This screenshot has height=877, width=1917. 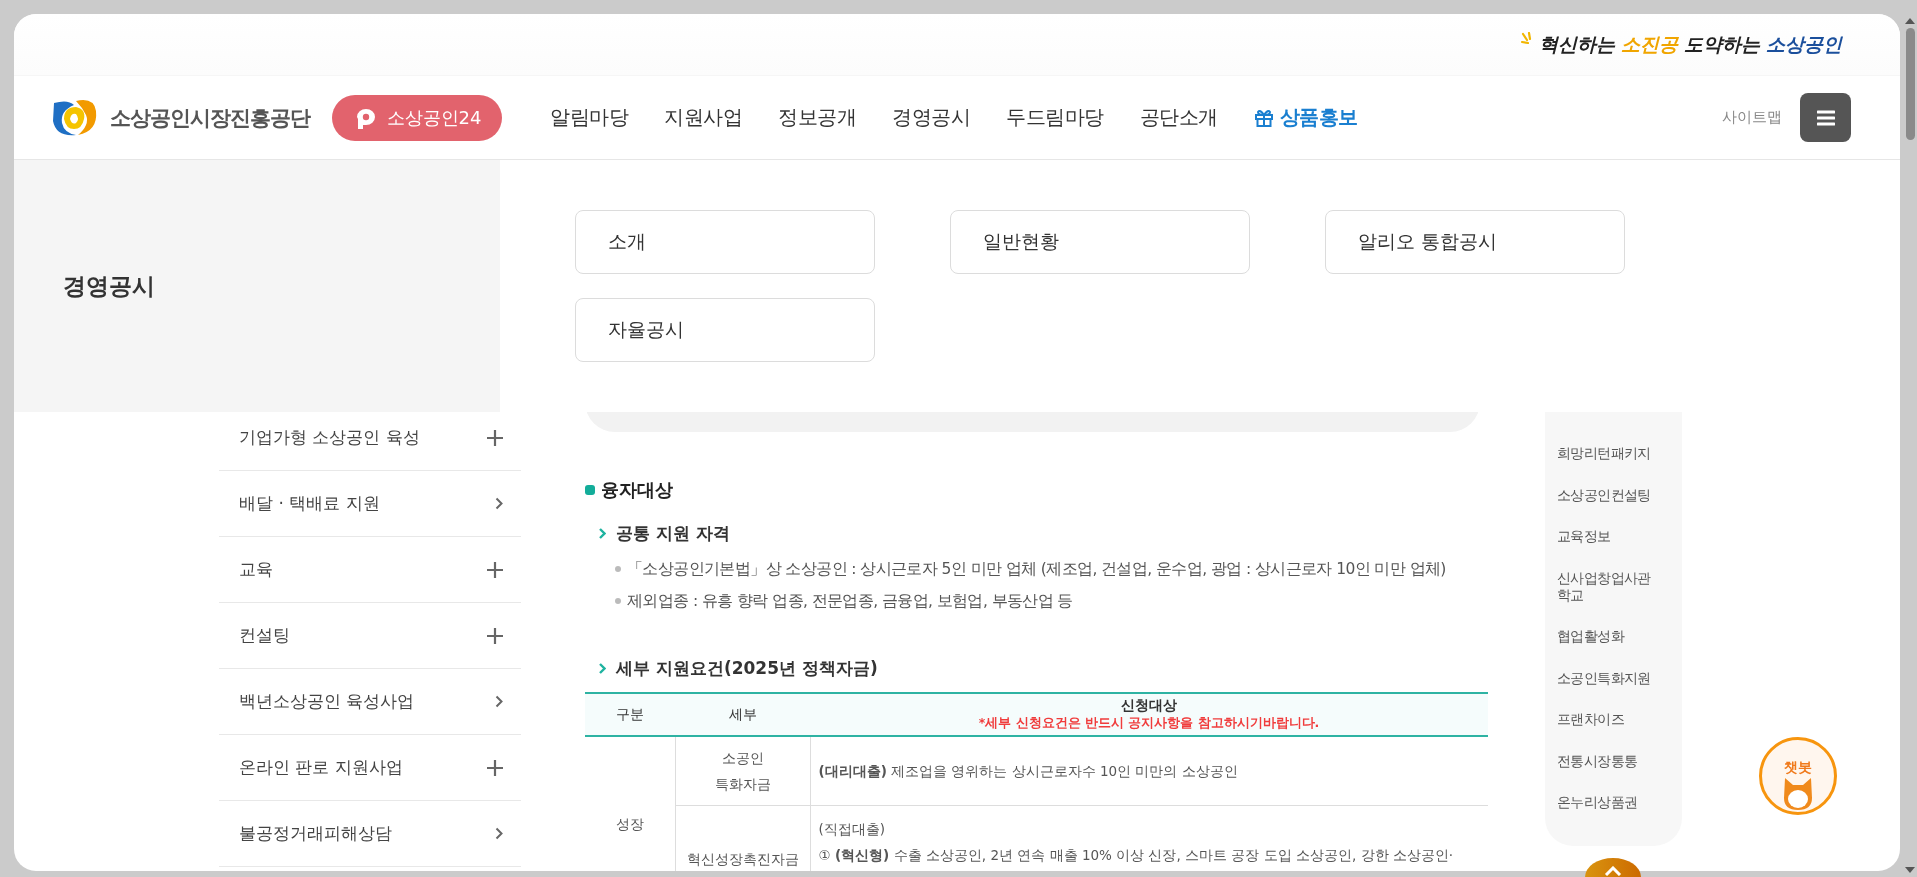 What do you see at coordinates (1607, 536) in the screenshot?
I see `quick-menu-item: 교육정보` at bounding box center [1607, 536].